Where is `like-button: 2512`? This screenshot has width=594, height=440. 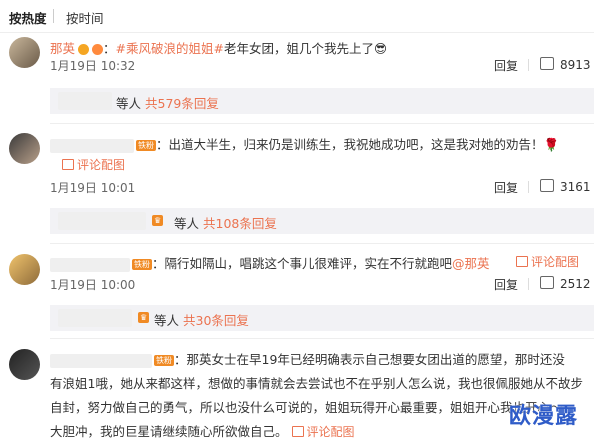 like-button: 2512 is located at coordinates (565, 283).